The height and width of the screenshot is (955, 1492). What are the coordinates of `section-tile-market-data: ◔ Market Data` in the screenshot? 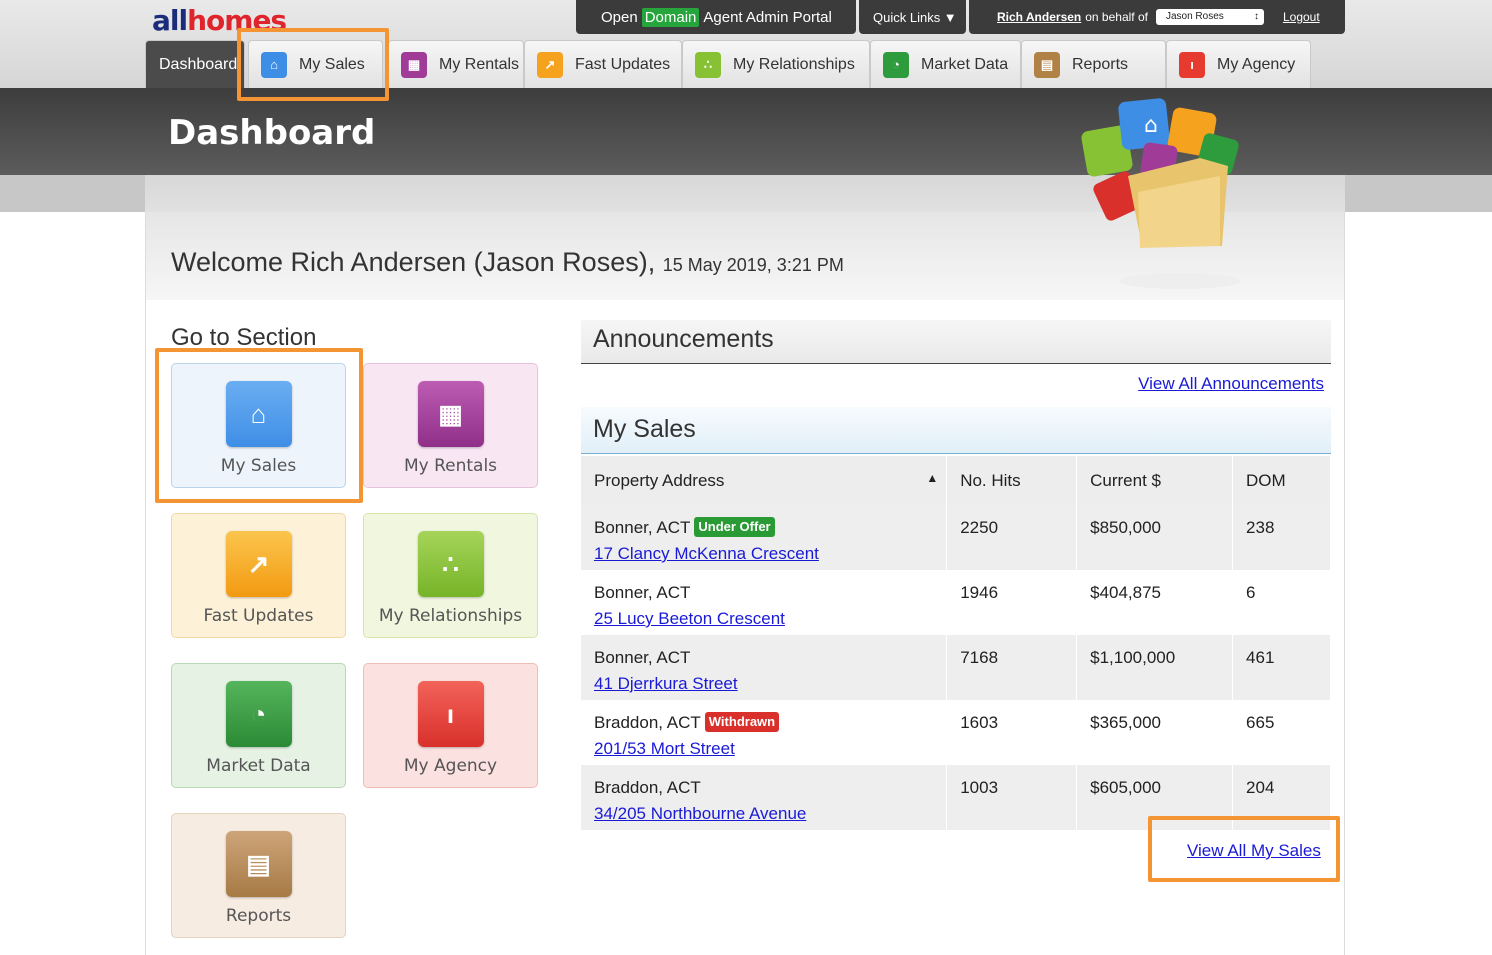 It's located at (258, 725).